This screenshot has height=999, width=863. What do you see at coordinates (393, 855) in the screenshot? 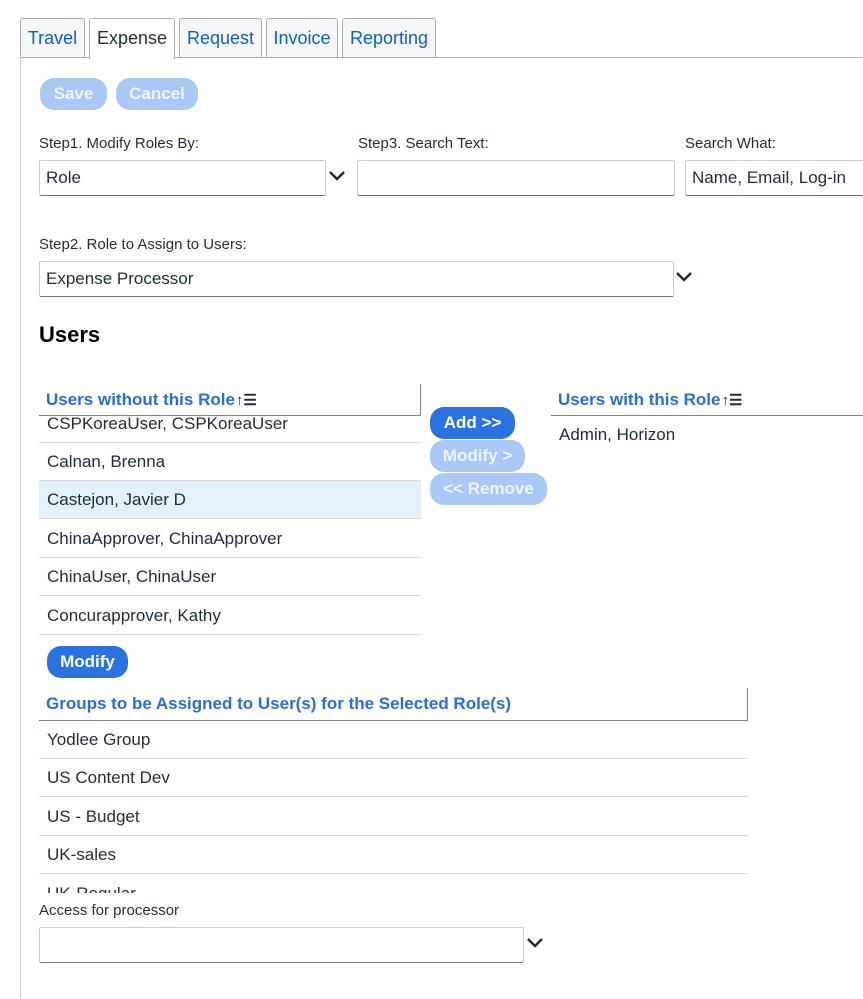
I see `list-item: UK-sales` at bounding box center [393, 855].